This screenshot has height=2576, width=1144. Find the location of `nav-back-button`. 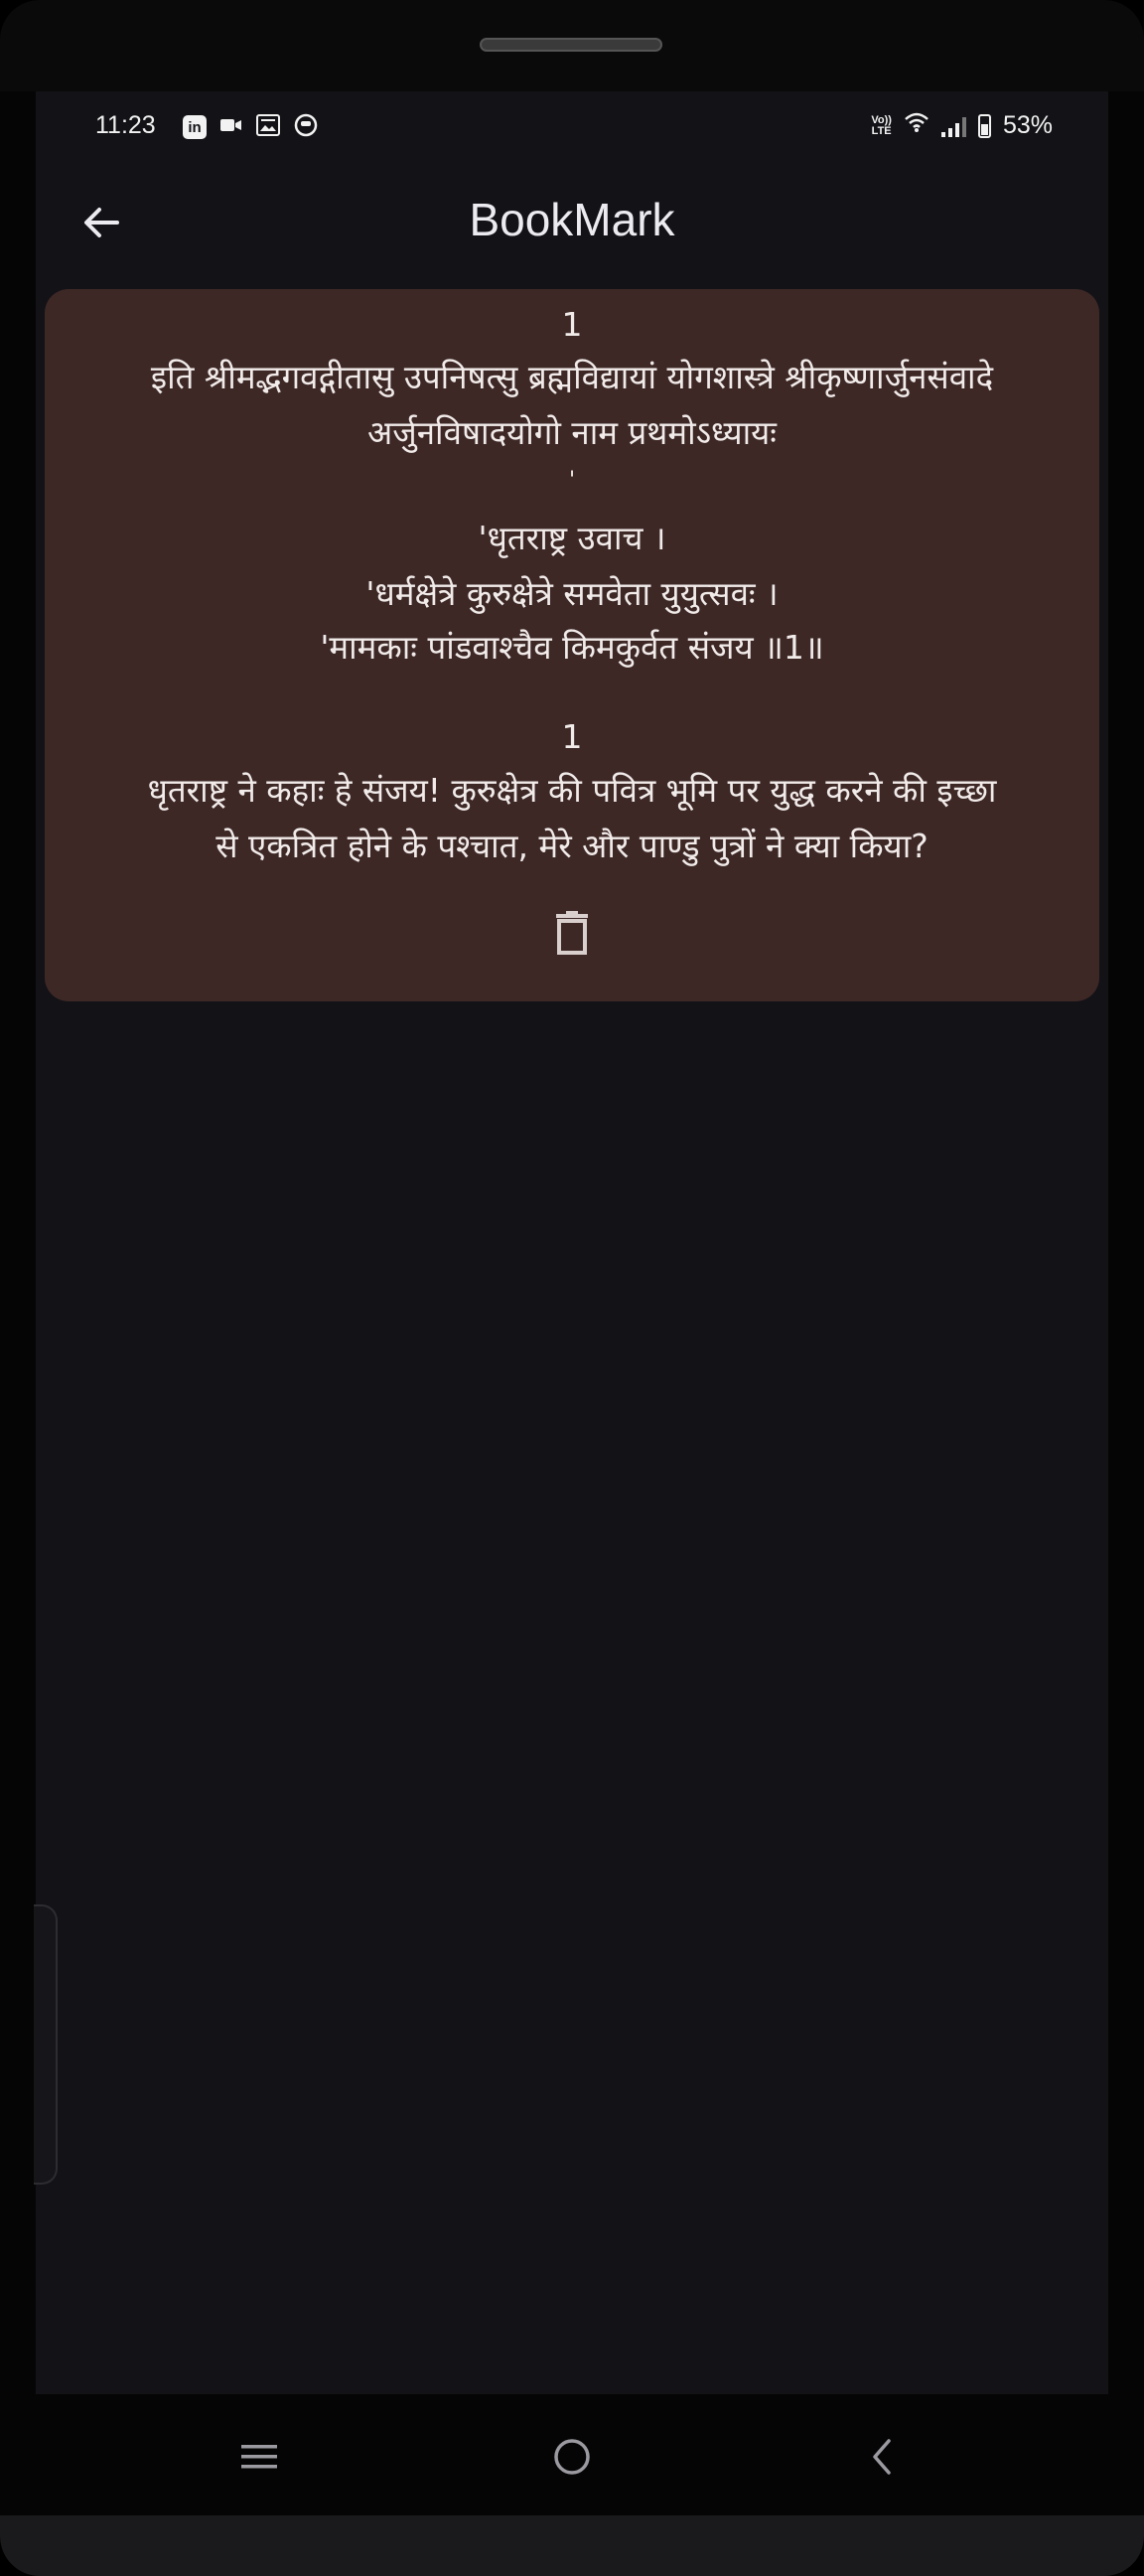

nav-back-button is located at coordinates (882, 2457).